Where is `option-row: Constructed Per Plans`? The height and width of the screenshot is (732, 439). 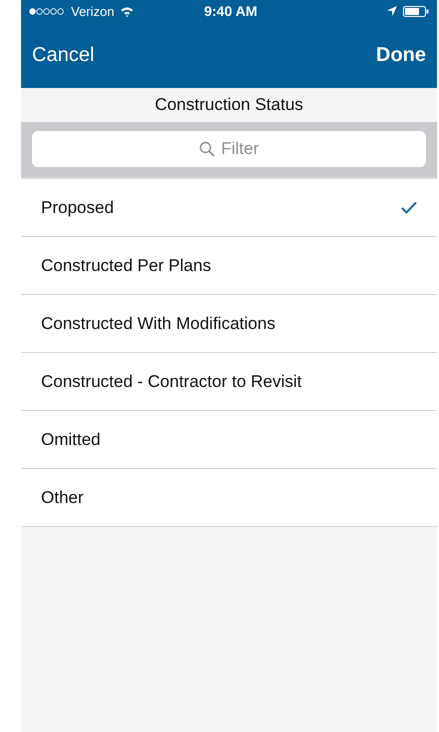 option-row: Constructed Per Plans is located at coordinates (229, 266).